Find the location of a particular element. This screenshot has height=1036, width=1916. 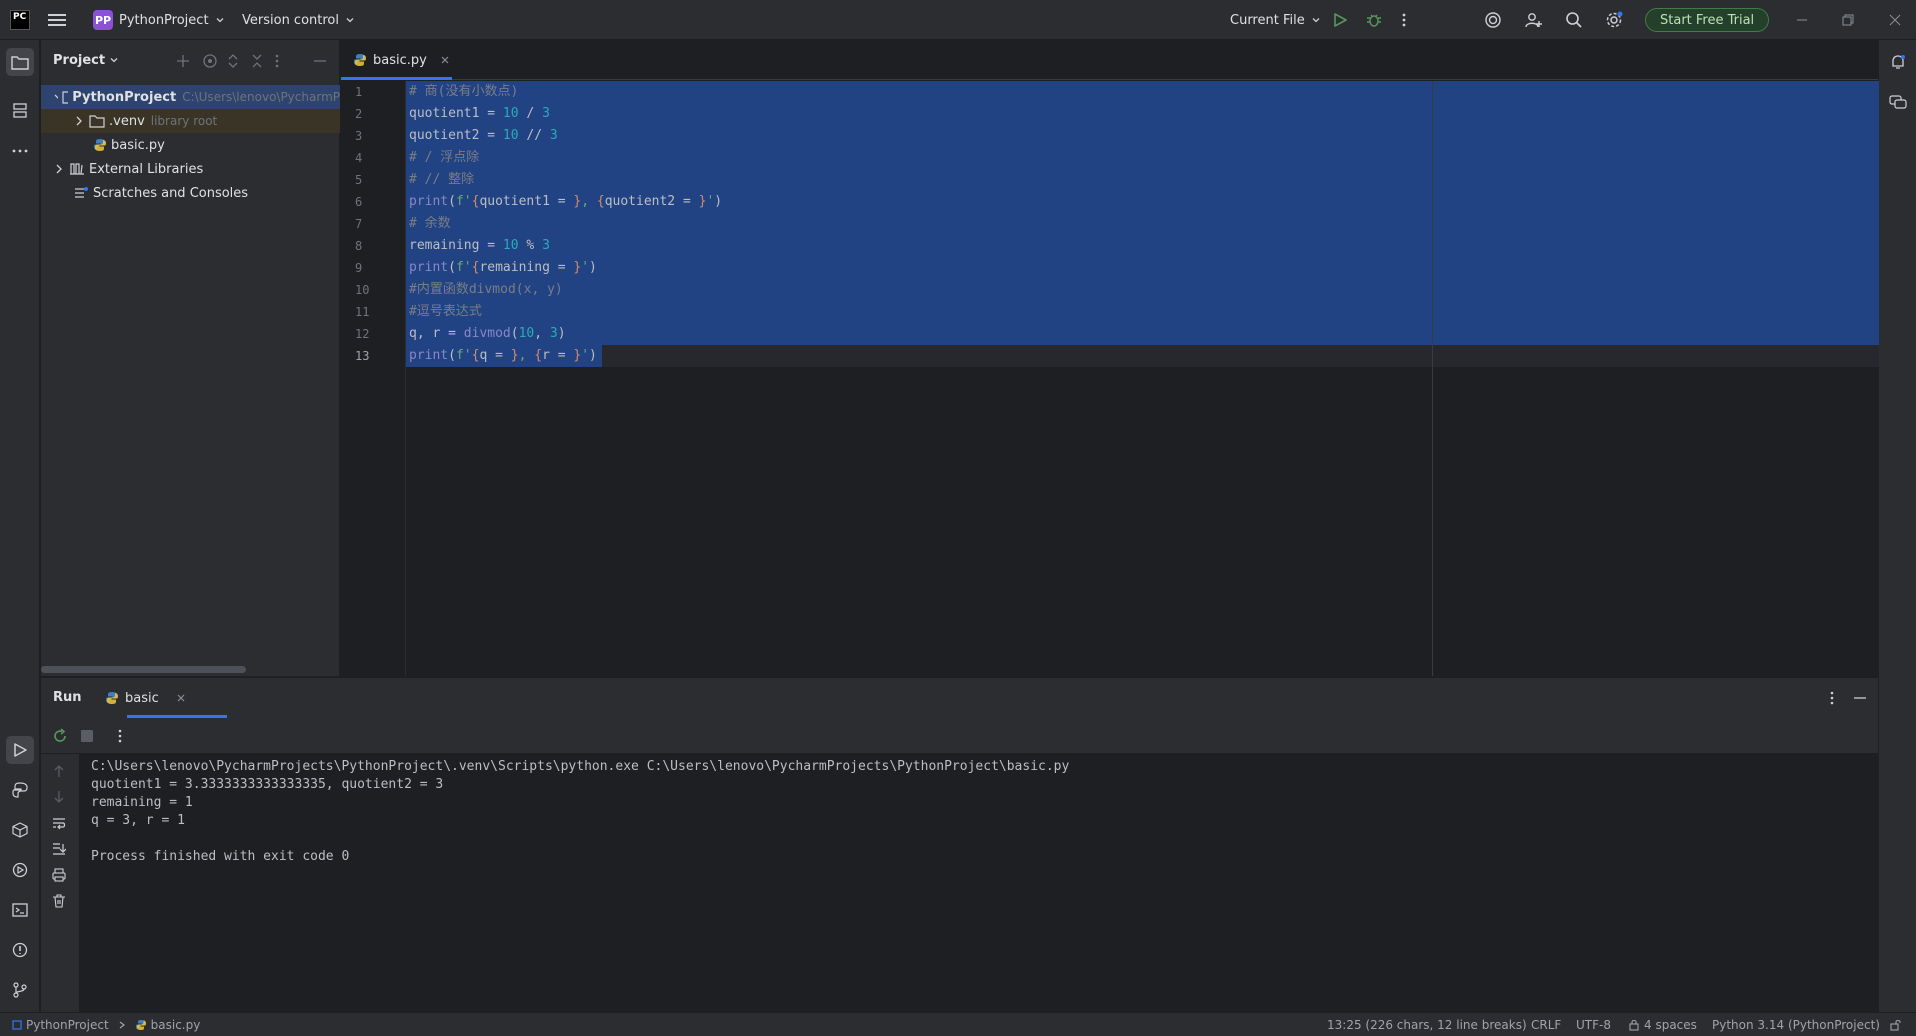

stop-button is located at coordinates (87, 736).